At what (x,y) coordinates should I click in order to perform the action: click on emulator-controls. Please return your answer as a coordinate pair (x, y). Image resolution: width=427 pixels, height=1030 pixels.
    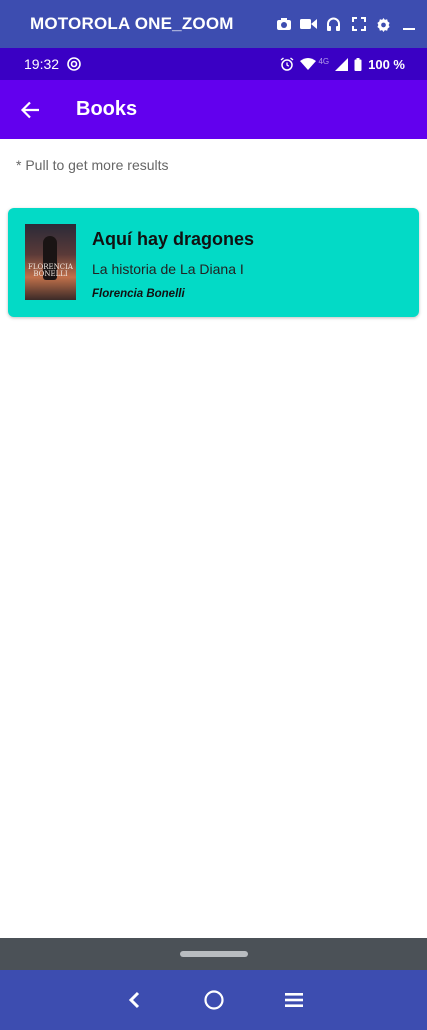
    Looking at the image, I should click on (346, 24).